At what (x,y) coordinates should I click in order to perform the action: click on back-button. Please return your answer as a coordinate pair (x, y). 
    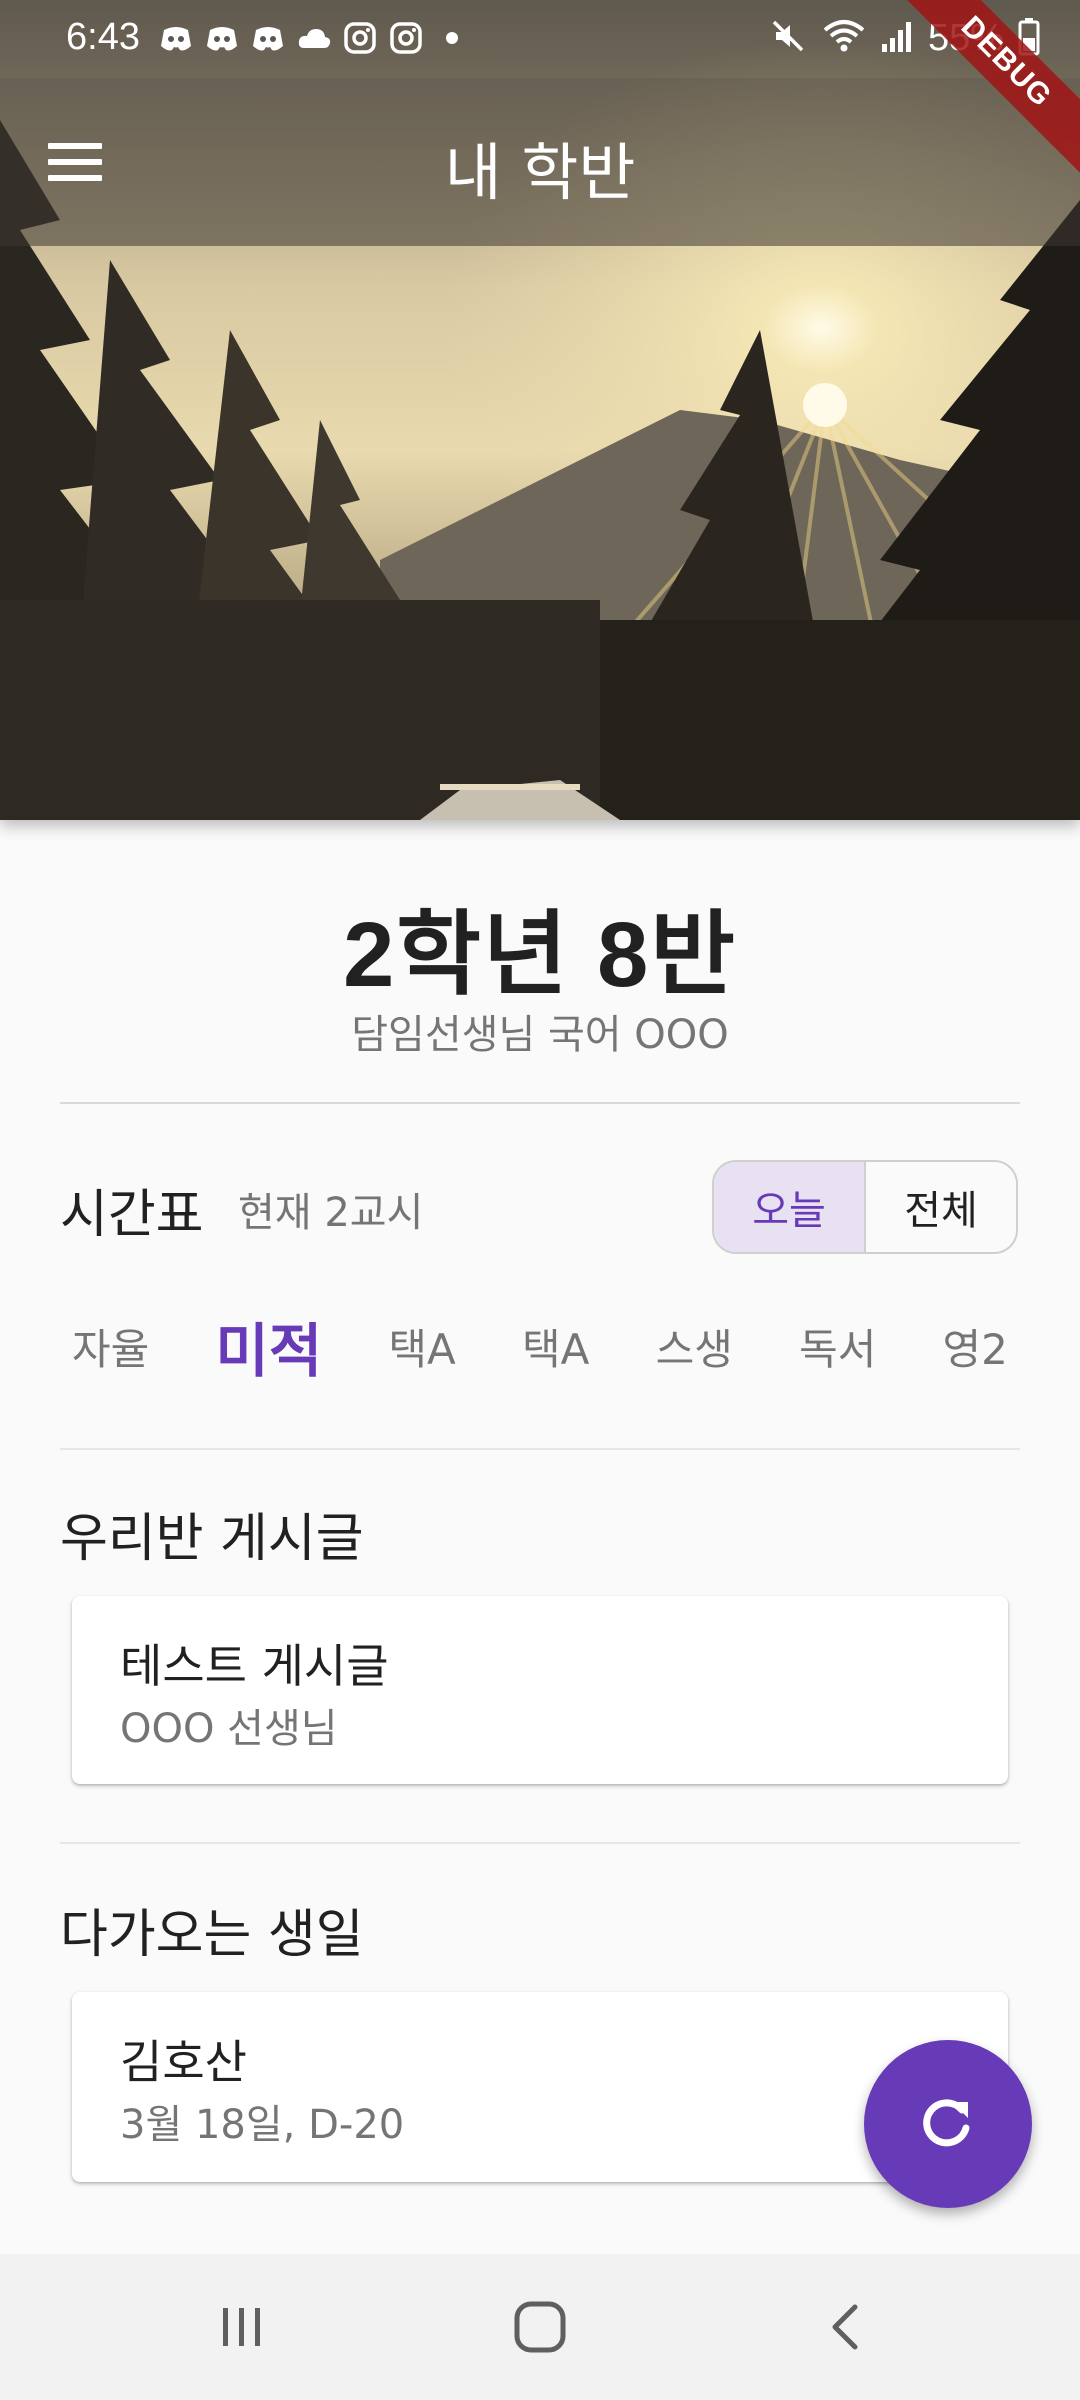
    Looking at the image, I should click on (846, 2329).